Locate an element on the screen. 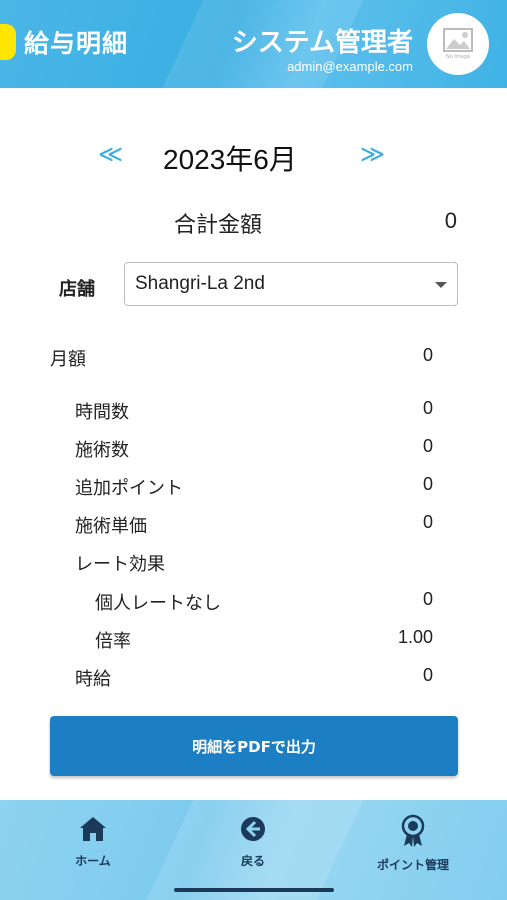 The image size is (507, 900). prev-month-button: ≪ is located at coordinates (110, 154).